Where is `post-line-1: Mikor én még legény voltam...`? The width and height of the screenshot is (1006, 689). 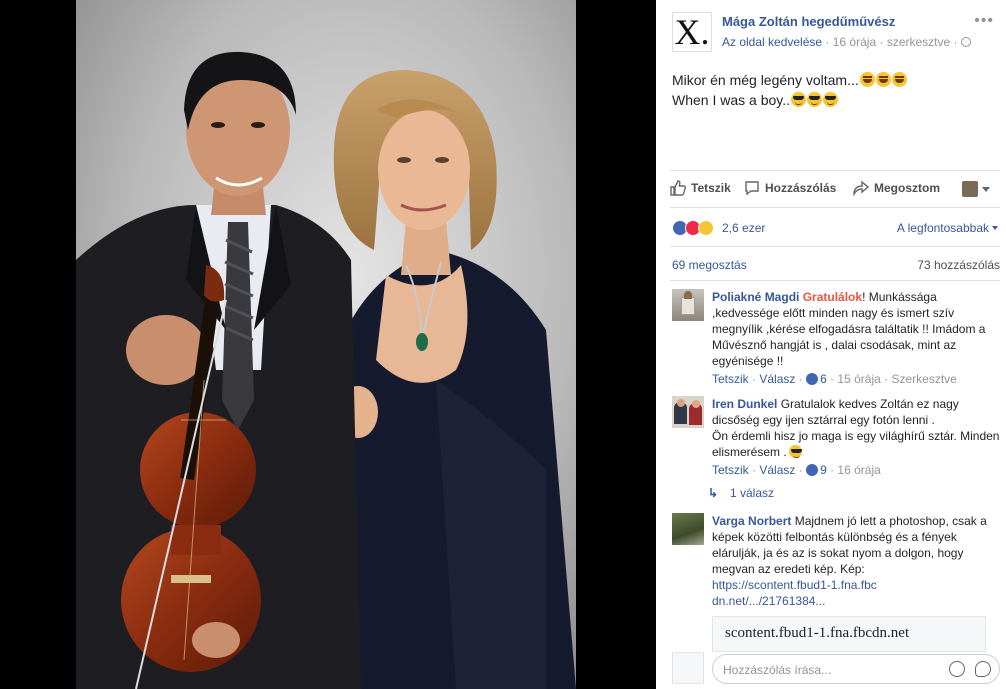 post-line-1: Mikor én még legény voltam... is located at coordinates (832, 80).